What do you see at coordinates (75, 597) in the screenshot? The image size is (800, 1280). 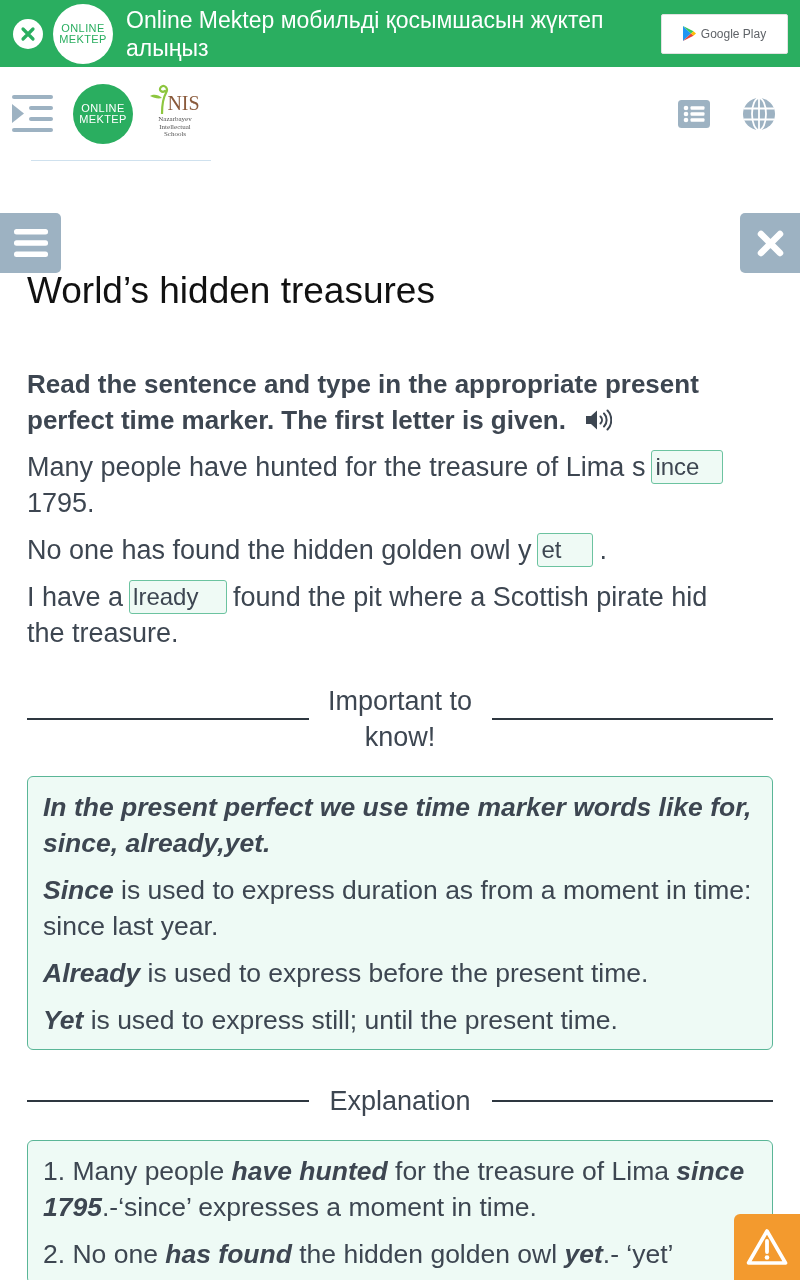 I see `sentence-text: I have a` at bounding box center [75, 597].